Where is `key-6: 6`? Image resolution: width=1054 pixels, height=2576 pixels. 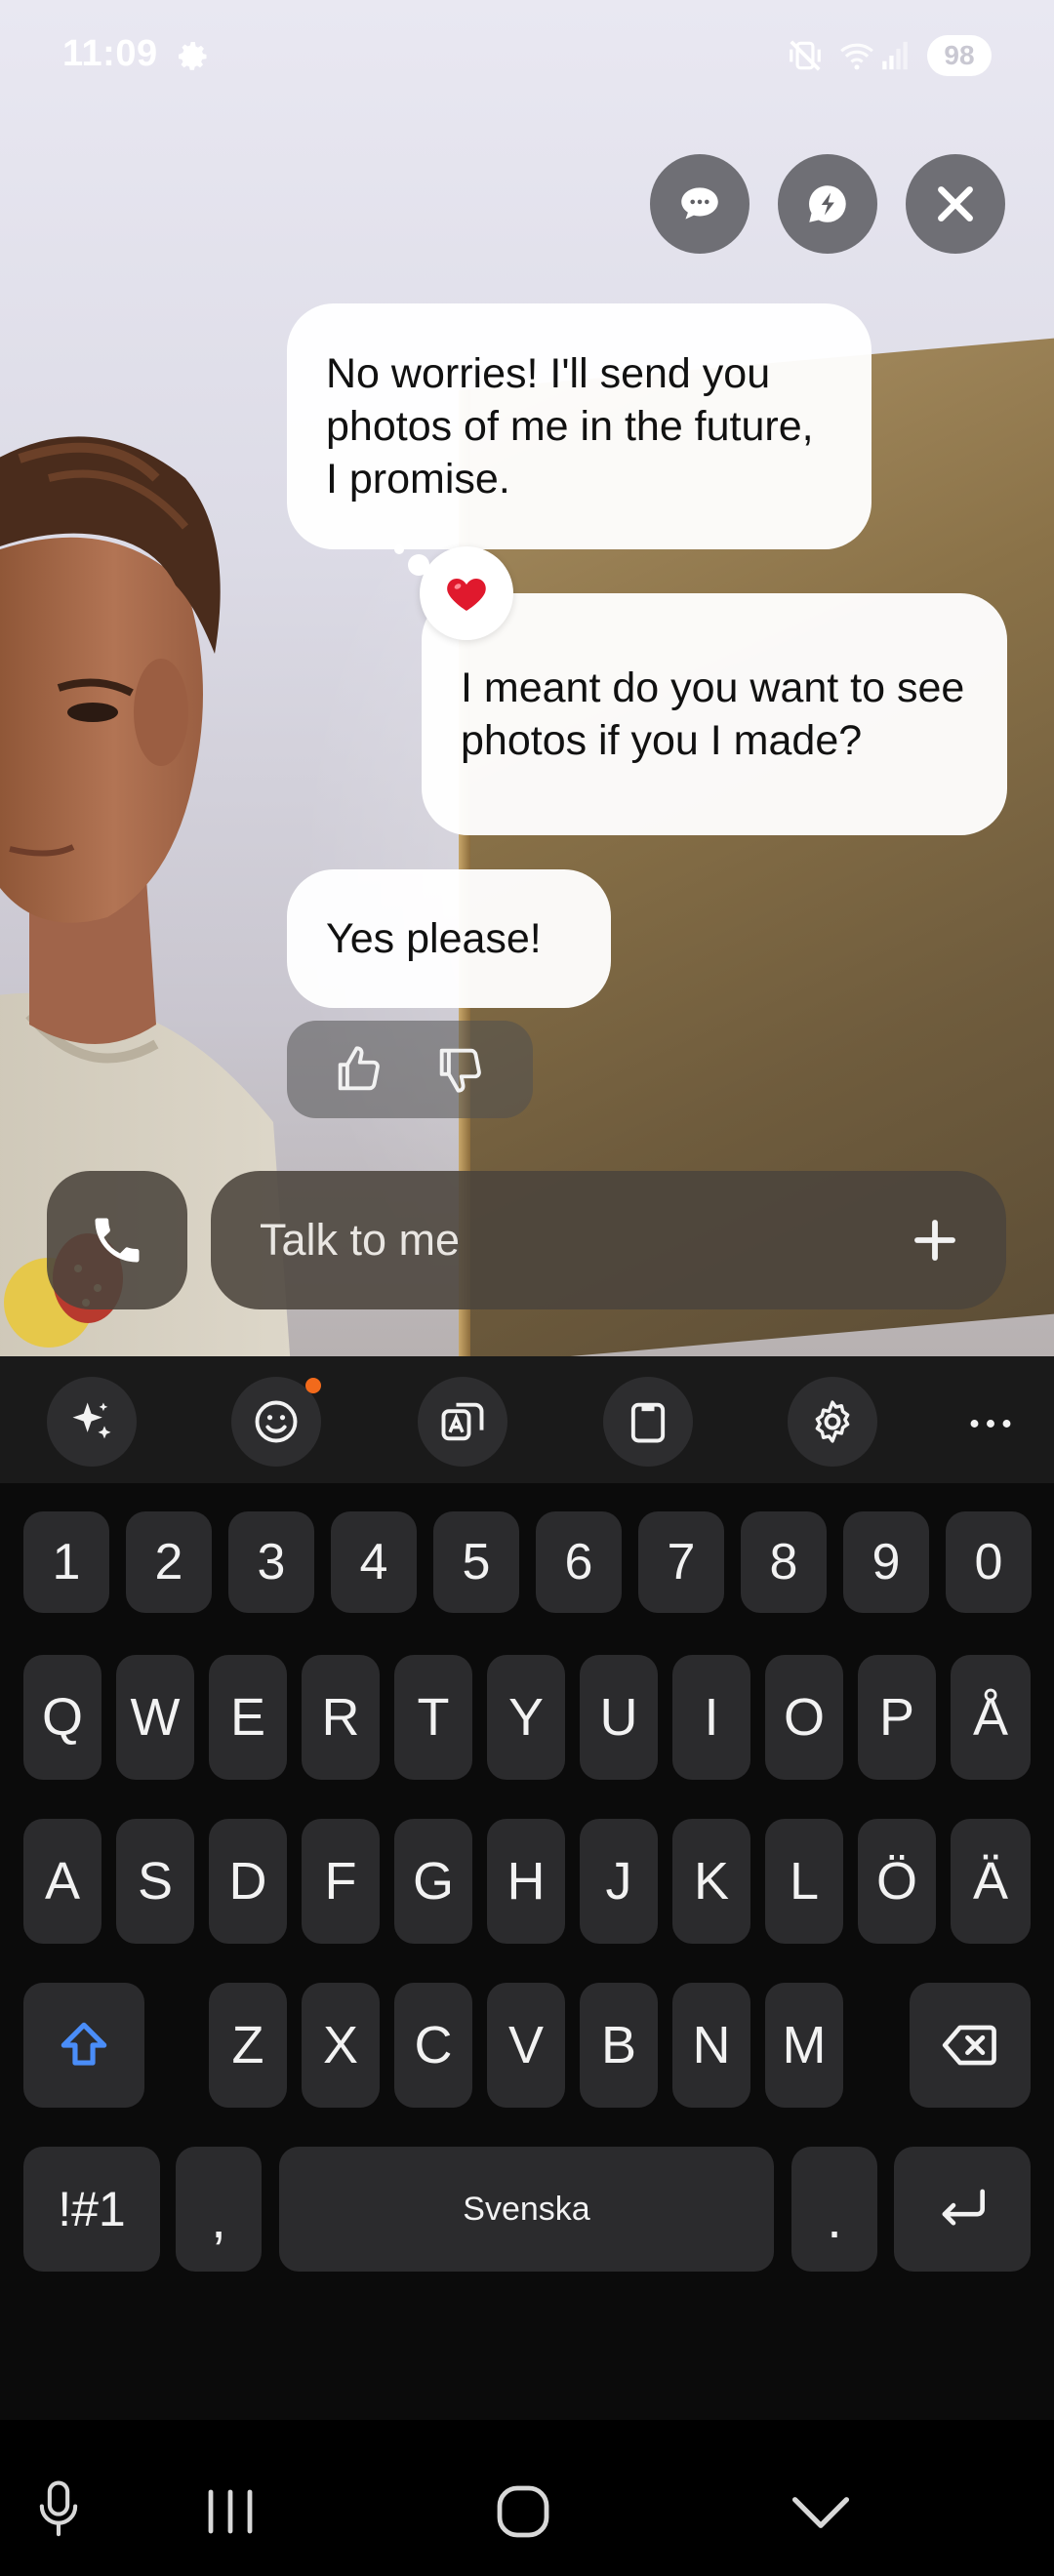
key-6: 6 is located at coordinates (579, 1562).